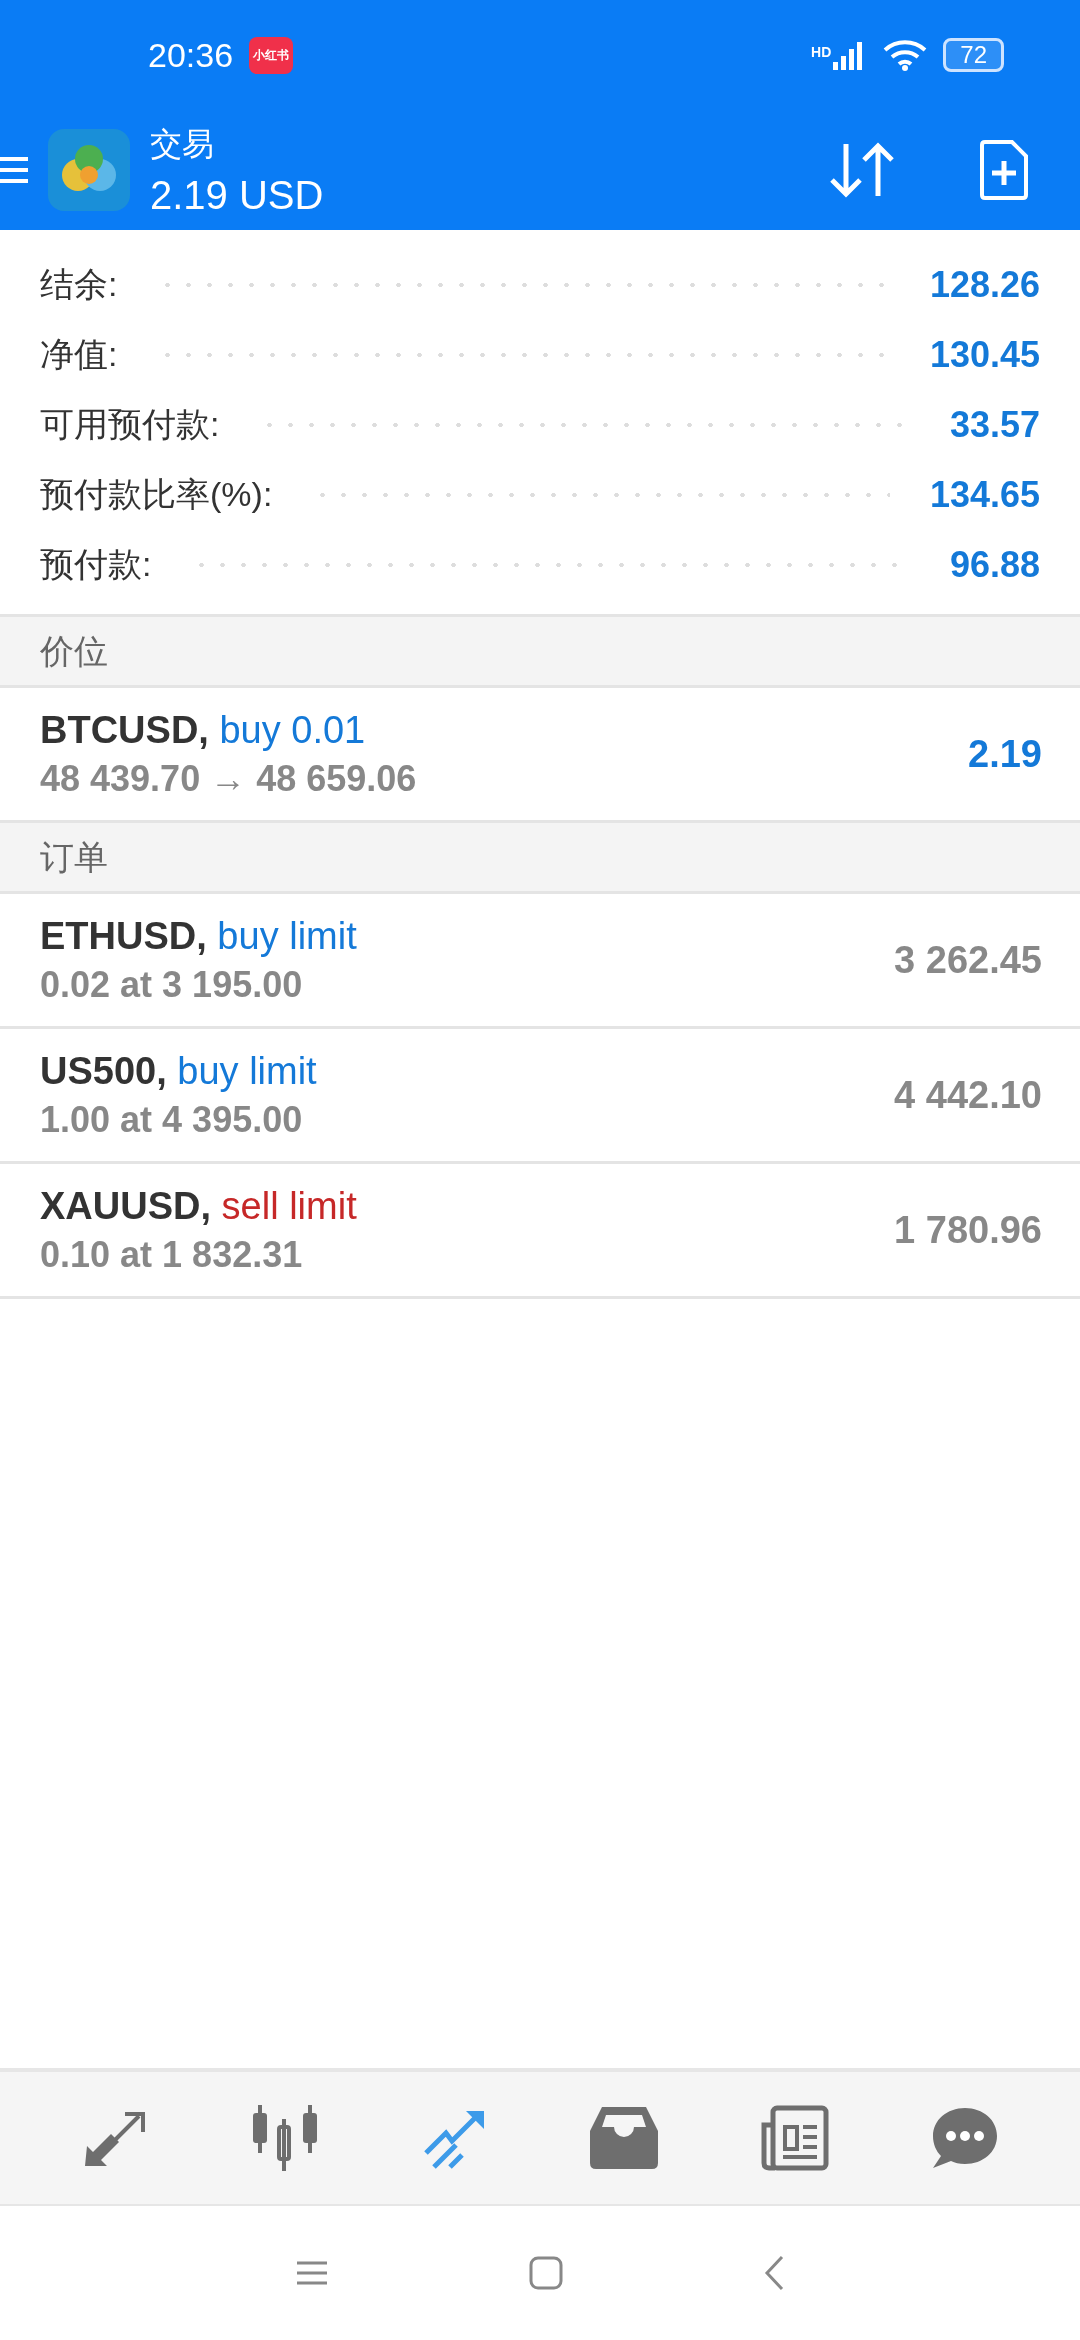  What do you see at coordinates (994, 565) in the screenshot?
I see `summary-value: 96.88` at bounding box center [994, 565].